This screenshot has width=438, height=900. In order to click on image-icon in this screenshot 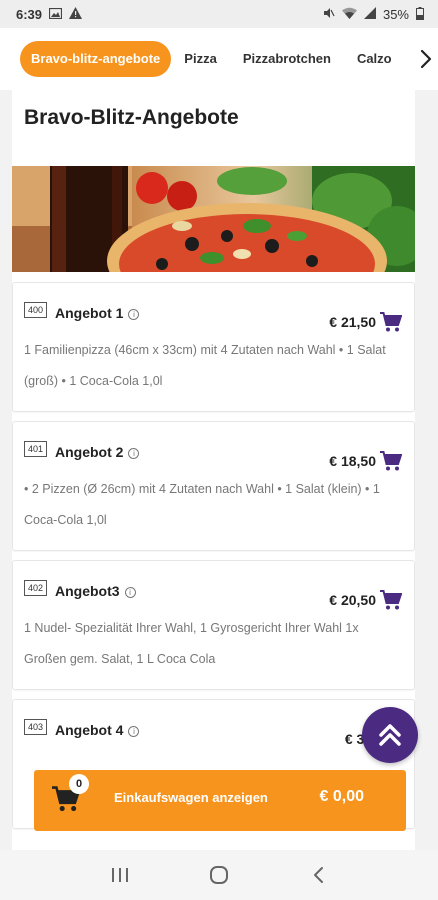, I will do `click(55, 14)`.